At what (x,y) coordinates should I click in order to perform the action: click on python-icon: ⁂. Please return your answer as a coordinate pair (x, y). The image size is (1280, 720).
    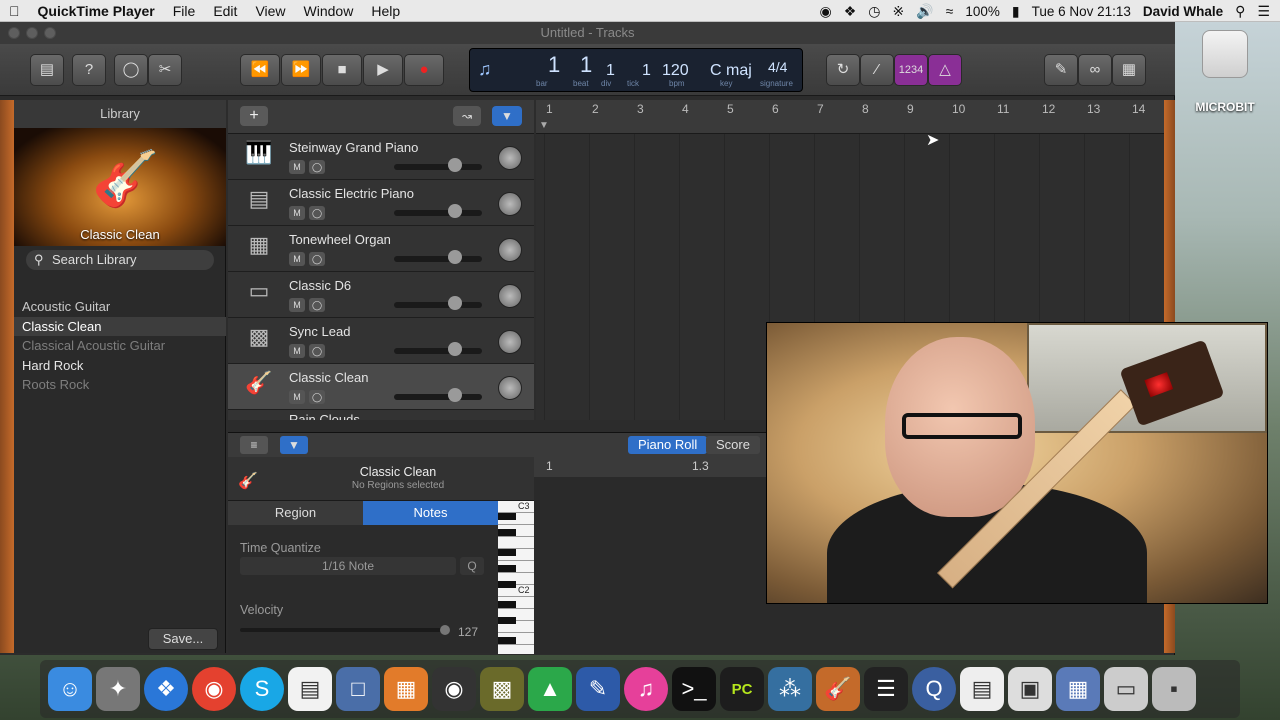
    Looking at the image, I should click on (790, 689).